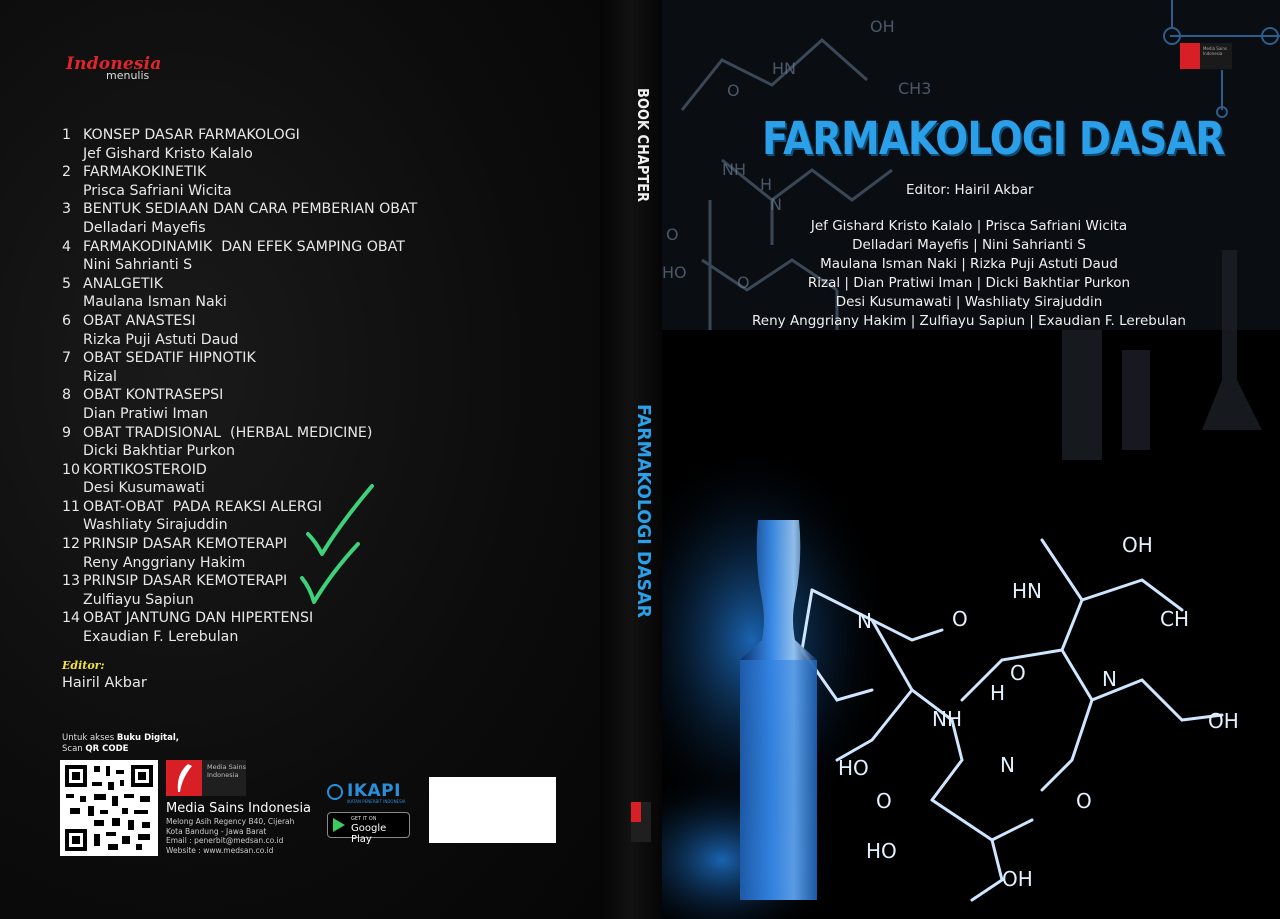 The height and width of the screenshot is (919, 1280). What do you see at coordinates (191, 135) in the screenshot?
I see `toc-chapter-title: KONSEP DASAR FARMAKOLOGI` at bounding box center [191, 135].